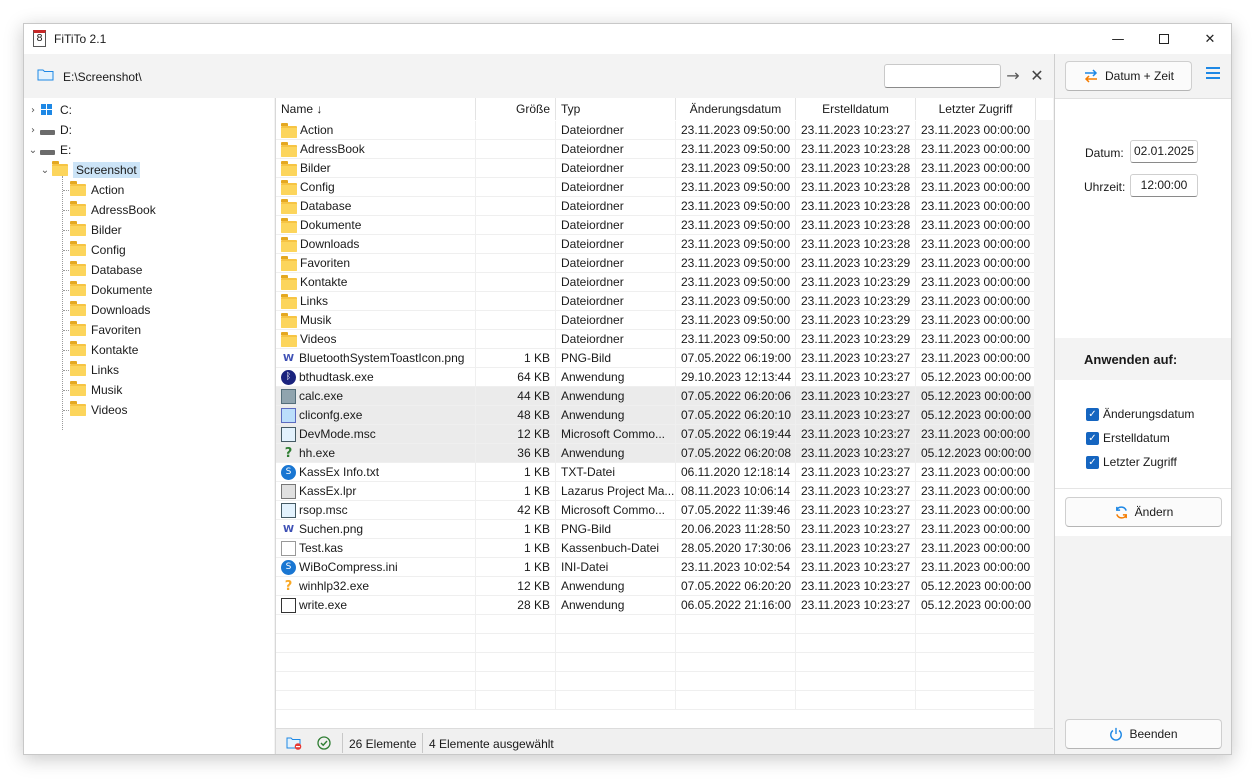  Describe the element at coordinates (856, 109) in the screenshot. I see `column-header-created: Erstelldatum` at that location.